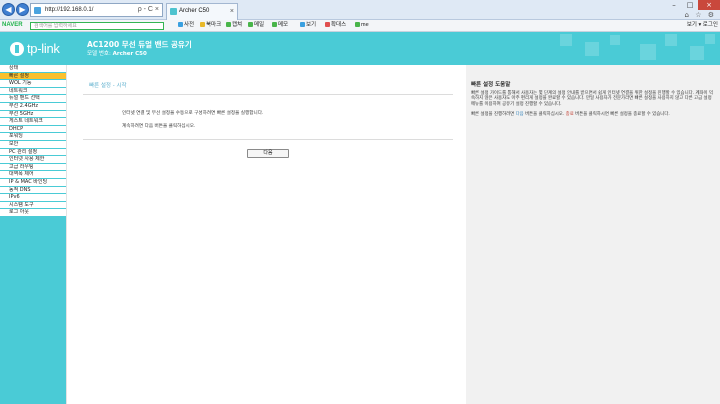 This screenshot has width=720, height=404. Describe the element at coordinates (202, 25) in the screenshot. I see `bookmark-icon` at that location.